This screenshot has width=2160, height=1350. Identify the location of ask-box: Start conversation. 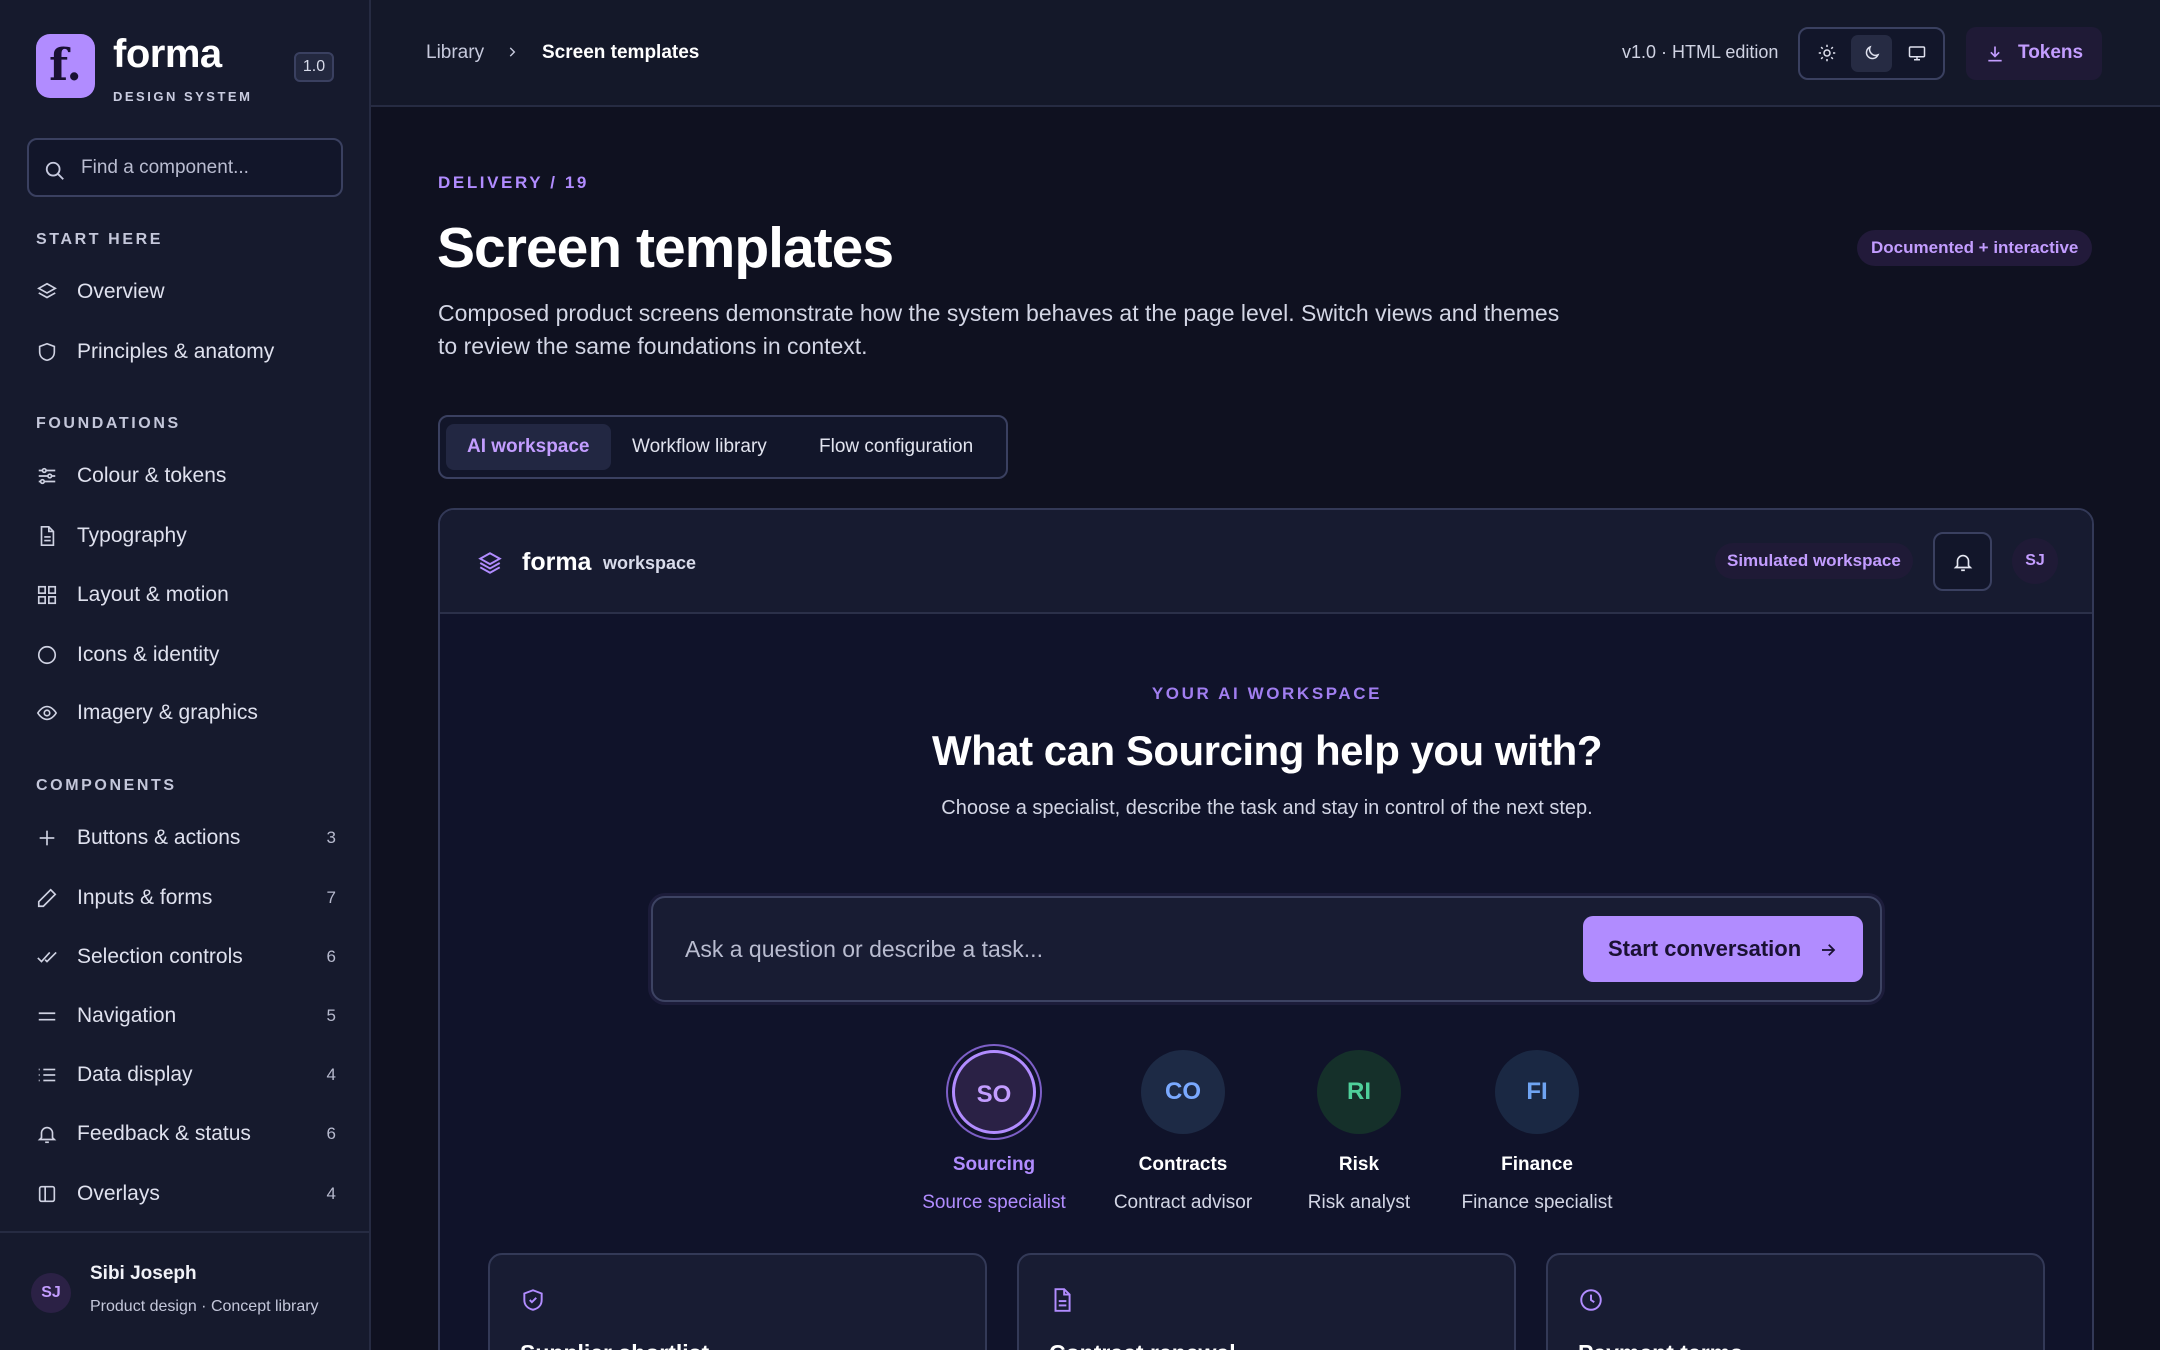
(1266, 949).